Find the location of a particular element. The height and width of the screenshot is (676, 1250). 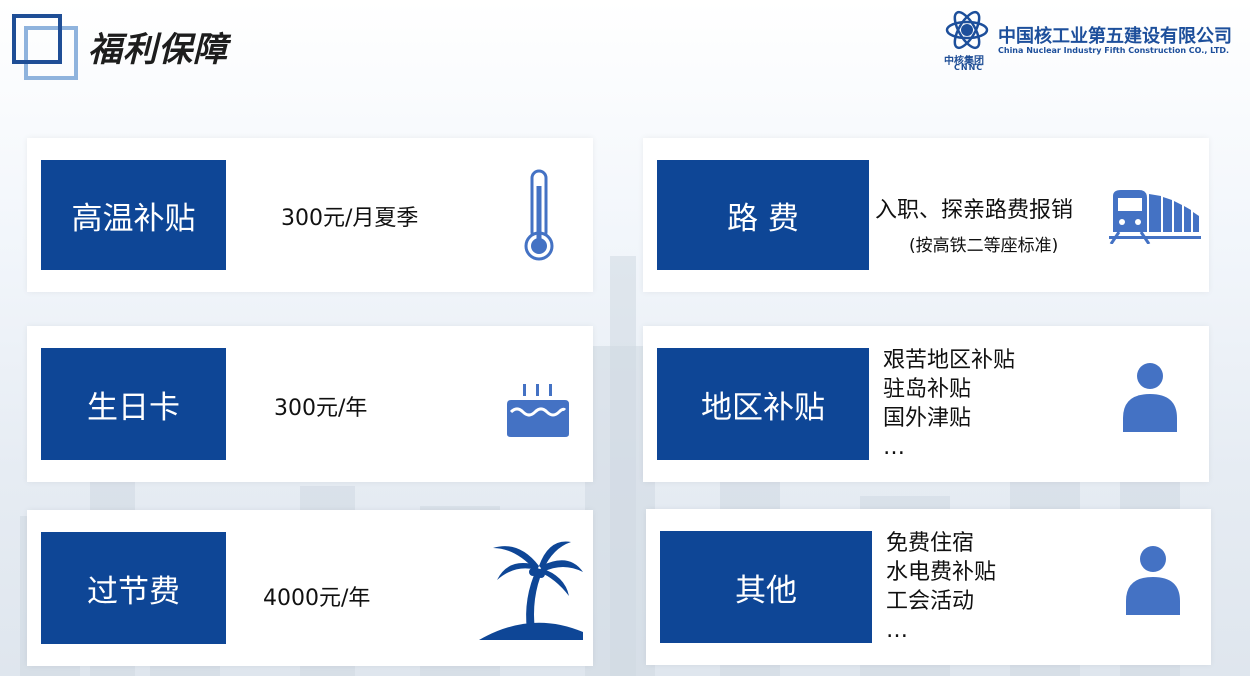

card-label: 生日卡 is located at coordinates (133, 404).